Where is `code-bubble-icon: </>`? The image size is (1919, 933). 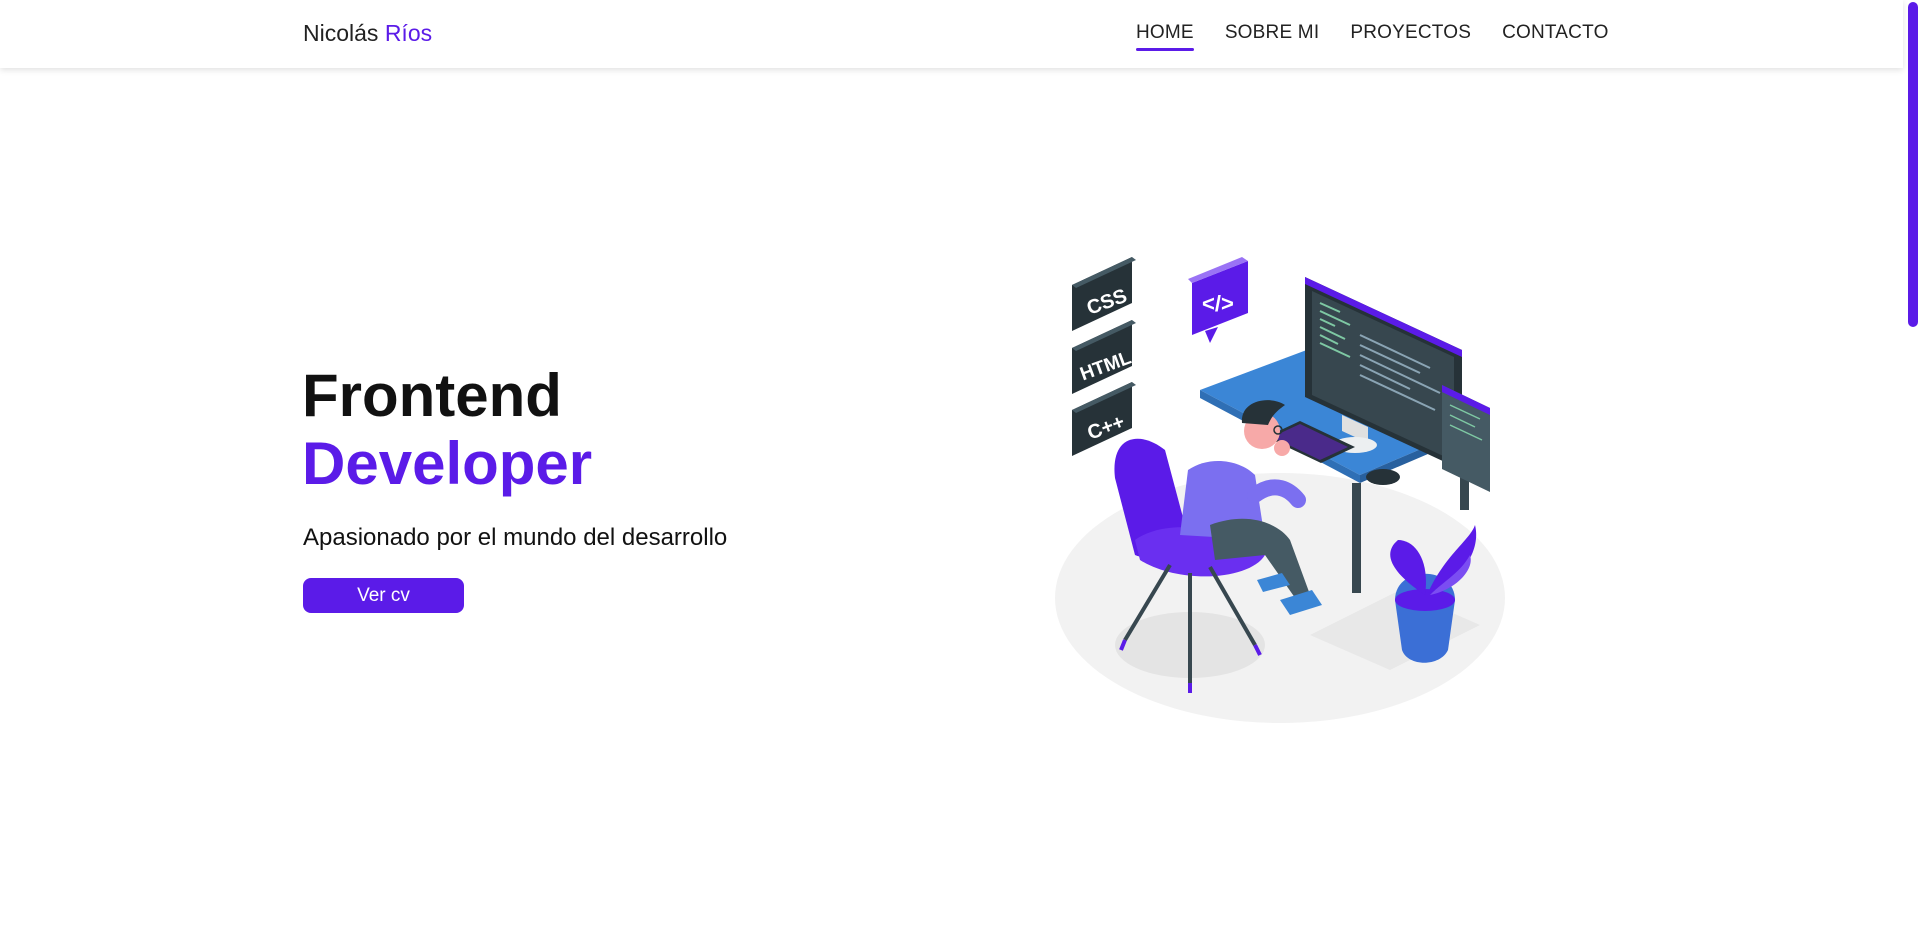 code-bubble-icon: </> is located at coordinates (1218, 300).